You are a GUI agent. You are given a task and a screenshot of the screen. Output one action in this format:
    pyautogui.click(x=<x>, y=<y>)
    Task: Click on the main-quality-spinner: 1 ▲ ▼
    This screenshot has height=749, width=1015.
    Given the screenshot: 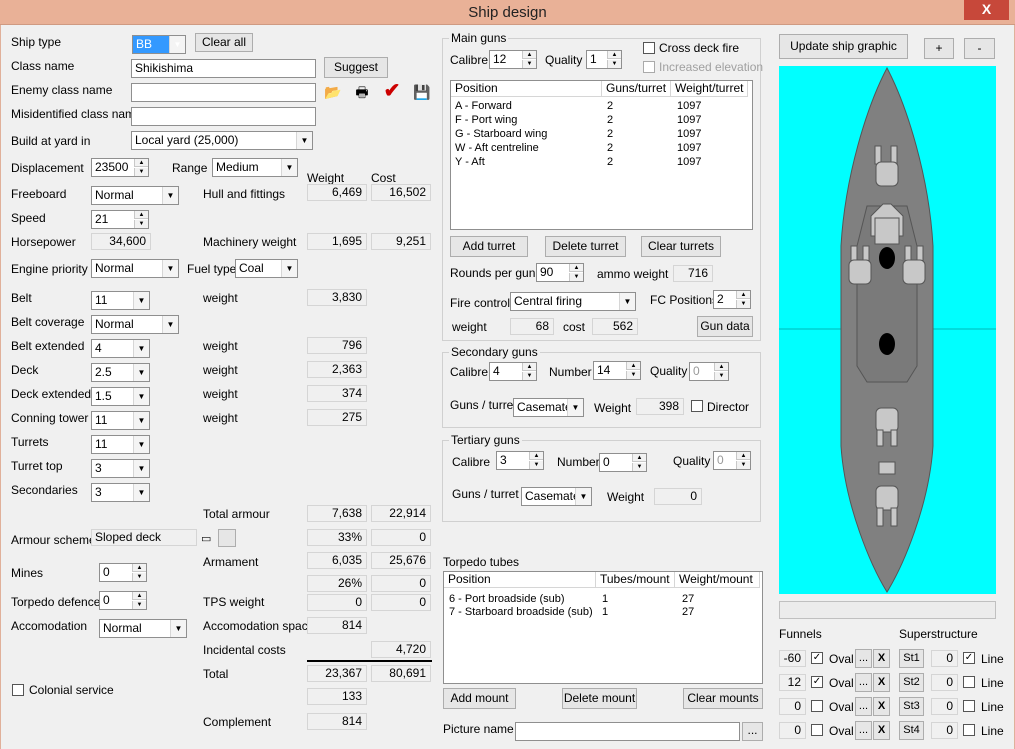 What is the action you would take?
    pyautogui.click(x=604, y=59)
    